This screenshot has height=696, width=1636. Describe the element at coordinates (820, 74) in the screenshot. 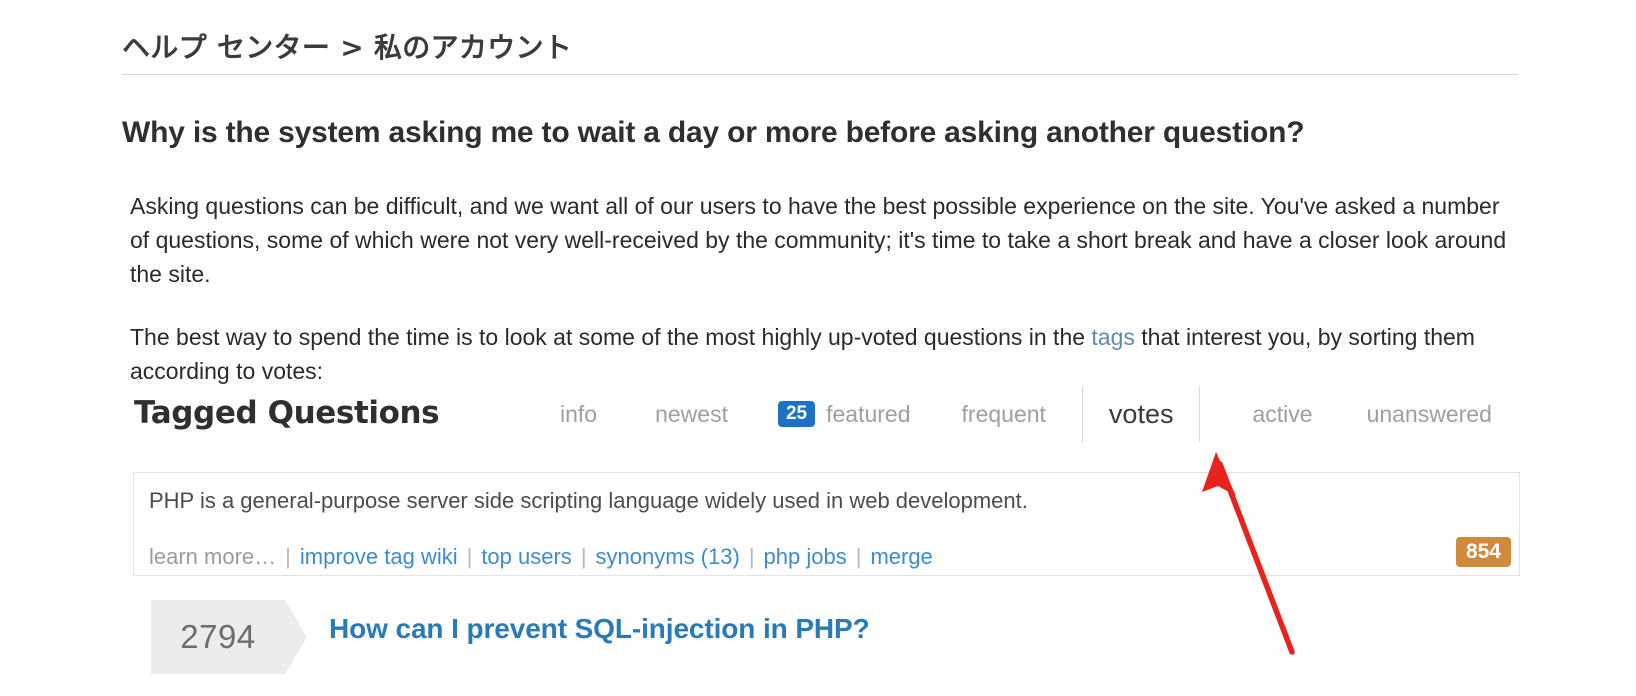

I see `breadcrumb-divider` at that location.